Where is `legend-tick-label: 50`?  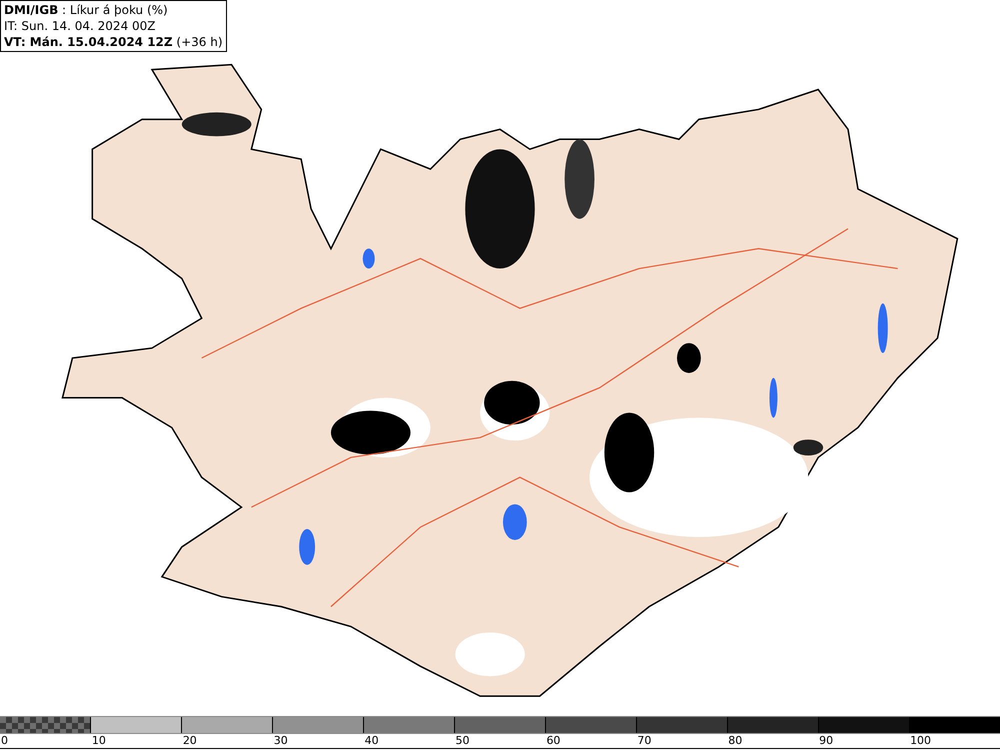 legend-tick-label: 50 is located at coordinates (463, 740).